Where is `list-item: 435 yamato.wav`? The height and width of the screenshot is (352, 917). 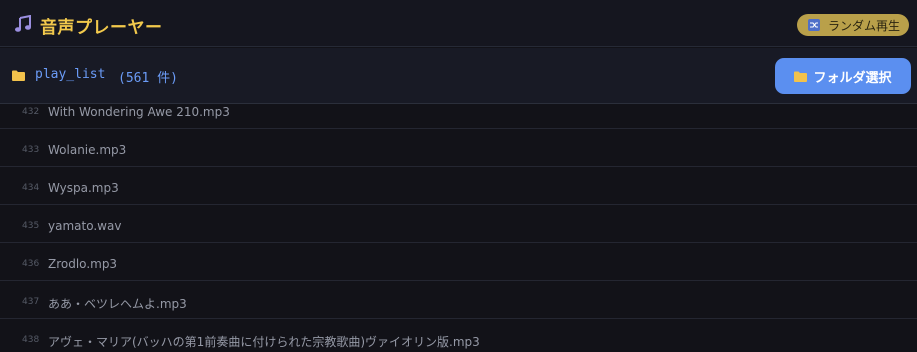
list-item: 435 yamato.wav is located at coordinates (458, 224).